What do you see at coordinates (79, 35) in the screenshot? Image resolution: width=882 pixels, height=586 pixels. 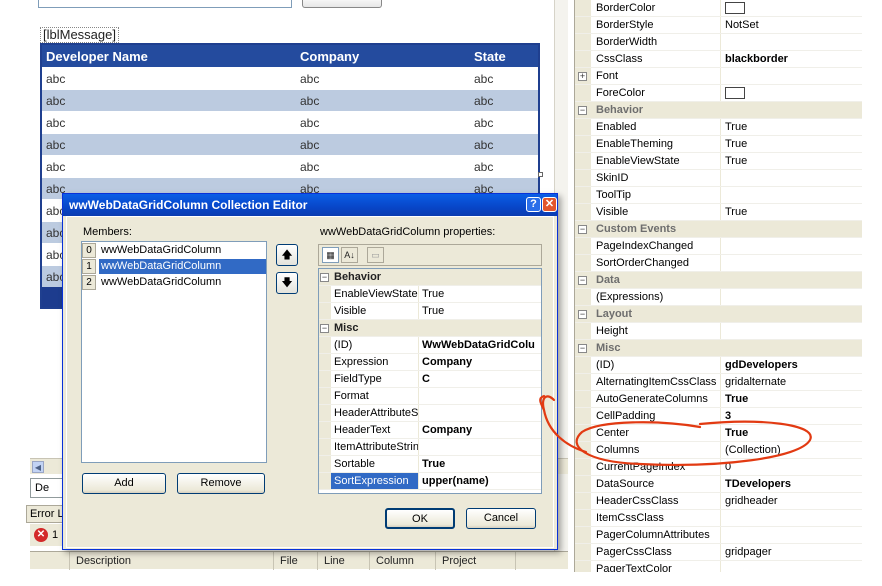 I see `lbl-message-label: [lblMessage]` at bounding box center [79, 35].